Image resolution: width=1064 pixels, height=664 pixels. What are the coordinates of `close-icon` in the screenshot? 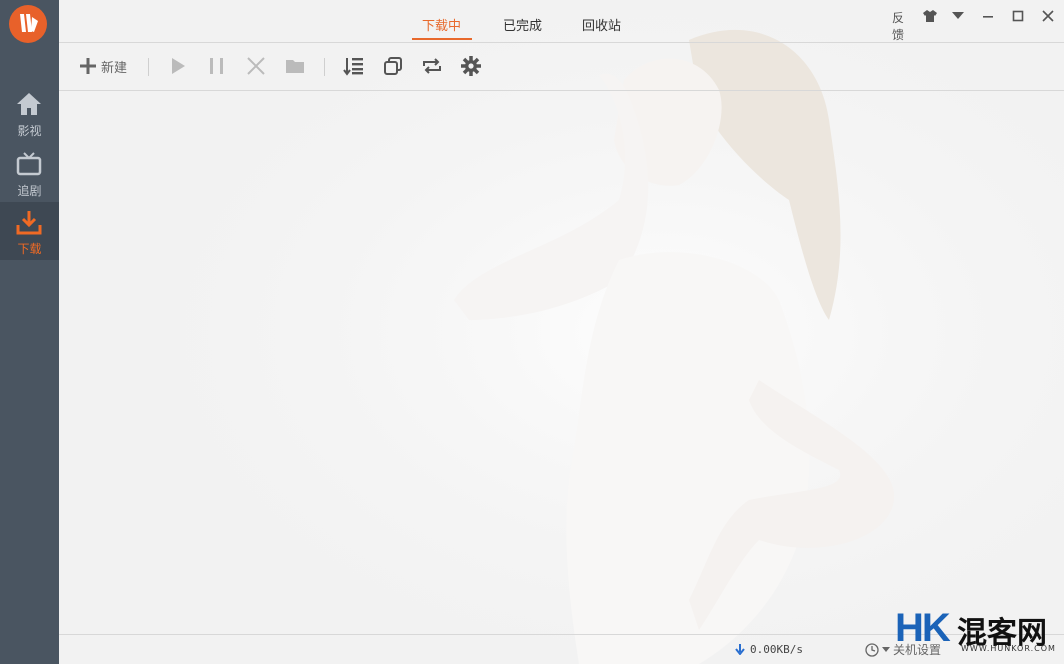 It's located at (1048, 16).